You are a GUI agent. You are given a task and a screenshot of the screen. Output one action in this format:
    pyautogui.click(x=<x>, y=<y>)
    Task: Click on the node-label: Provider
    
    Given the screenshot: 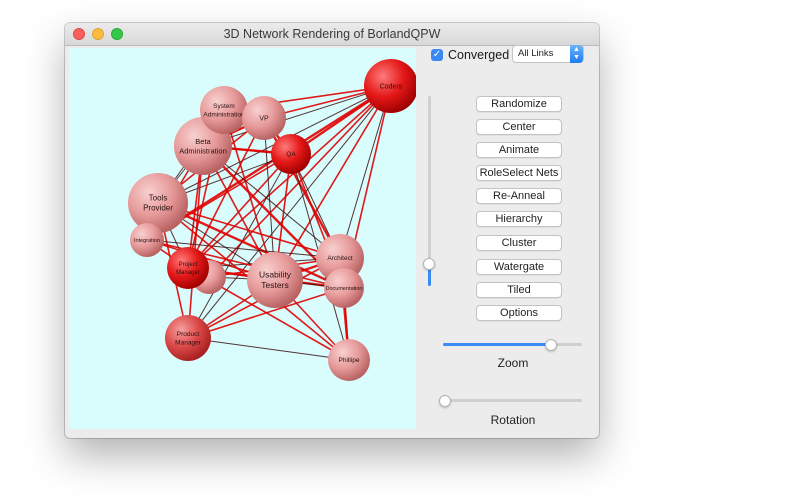 What is the action you would take?
    pyautogui.click(x=158, y=208)
    